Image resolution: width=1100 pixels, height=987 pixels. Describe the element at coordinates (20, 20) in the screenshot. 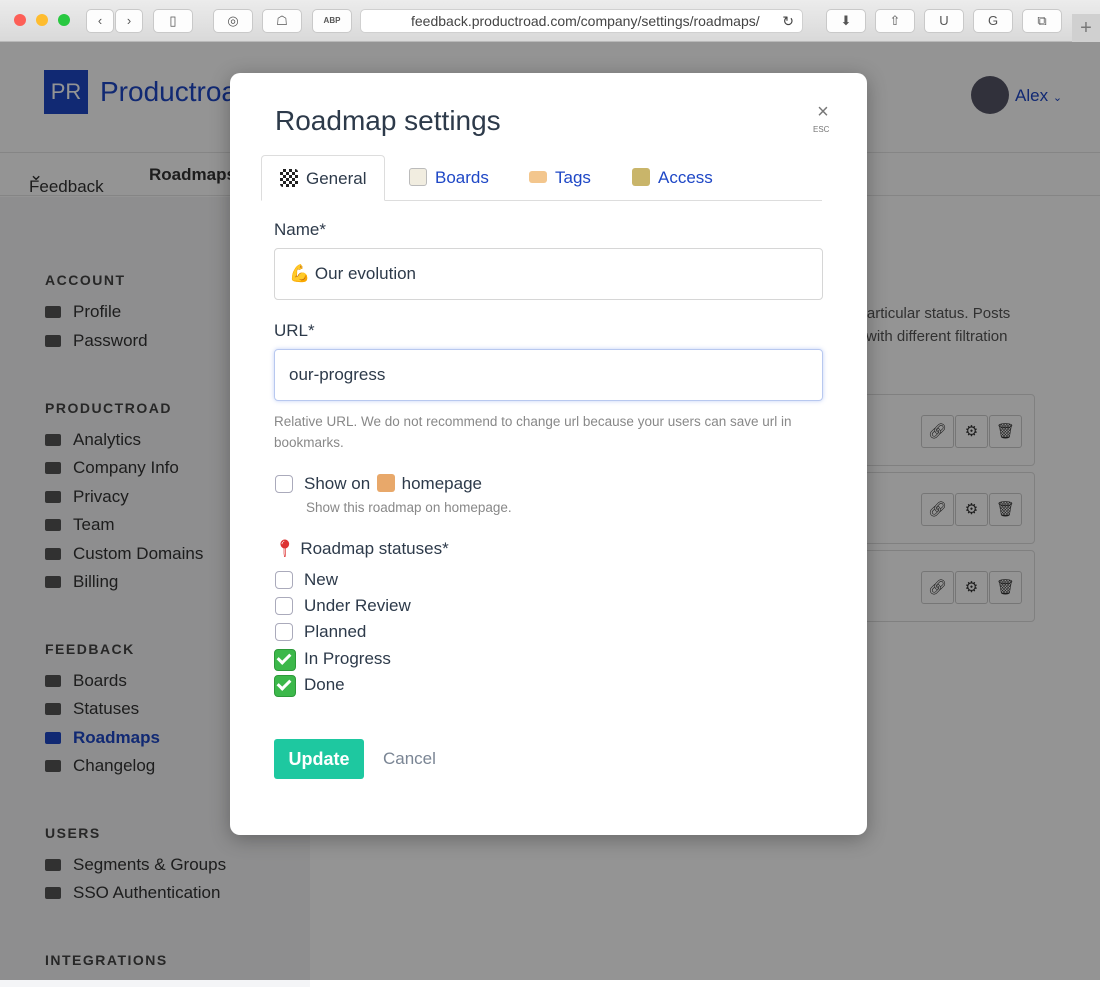

I see `close-window-button` at that location.